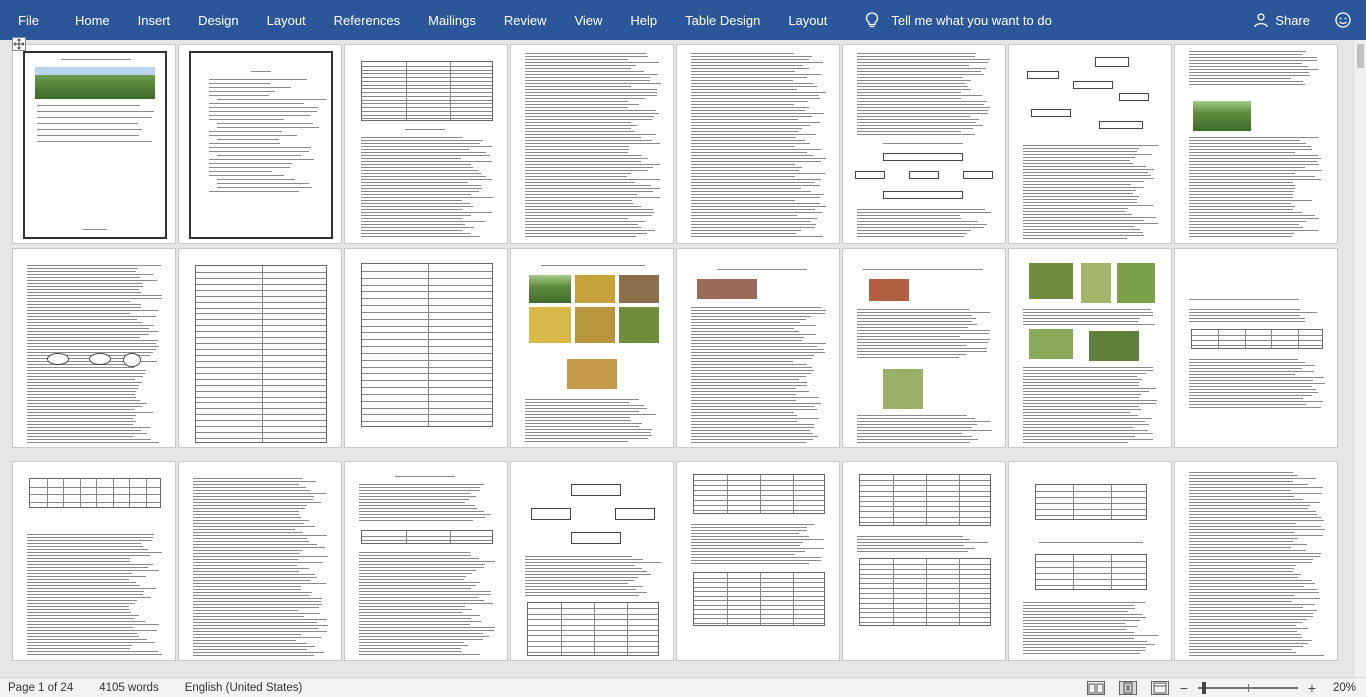 The height and width of the screenshot is (697, 1366). I want to click on vertical-scrollbar, so click(1359, 358).